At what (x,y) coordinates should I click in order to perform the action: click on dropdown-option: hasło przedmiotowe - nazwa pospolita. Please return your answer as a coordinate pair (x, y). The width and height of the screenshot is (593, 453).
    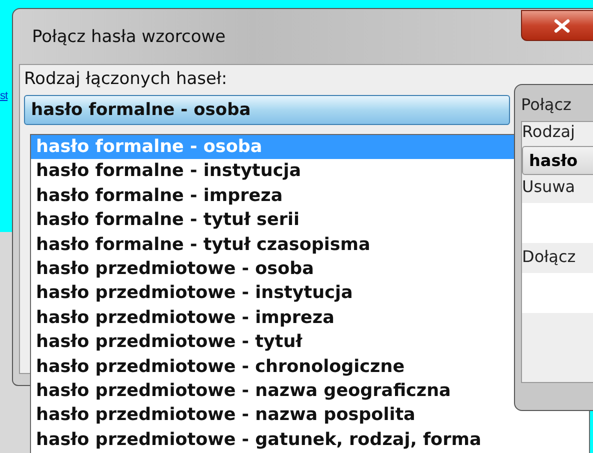
    Looking at the image, I should click on (310, 415).